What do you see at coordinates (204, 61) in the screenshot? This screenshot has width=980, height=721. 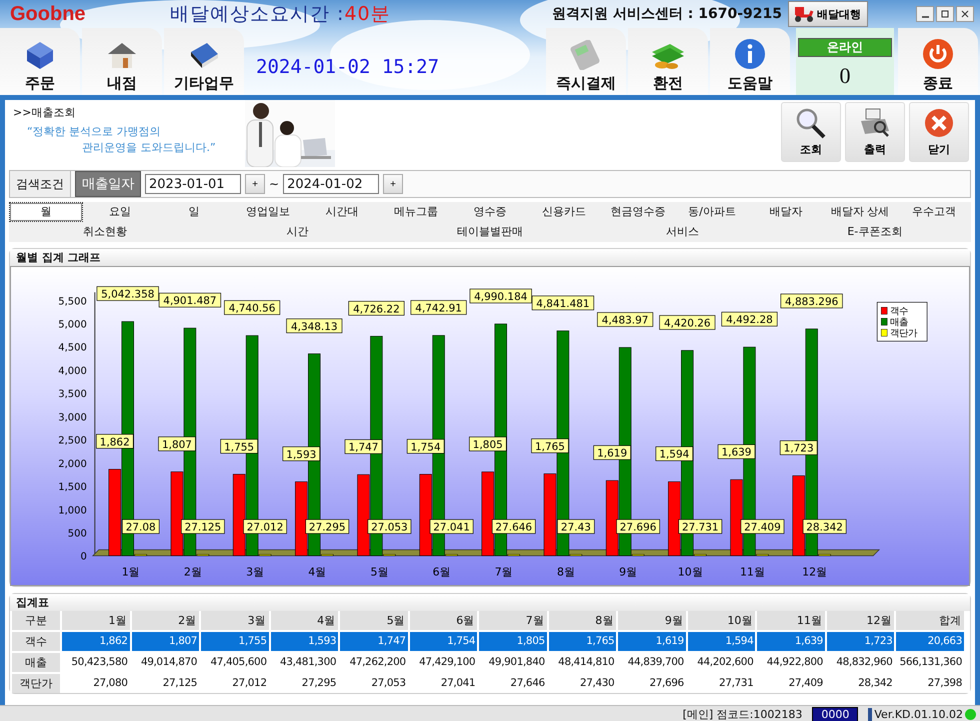 I see `menu-tab: 기타업무` at bounding box center [204, 61].